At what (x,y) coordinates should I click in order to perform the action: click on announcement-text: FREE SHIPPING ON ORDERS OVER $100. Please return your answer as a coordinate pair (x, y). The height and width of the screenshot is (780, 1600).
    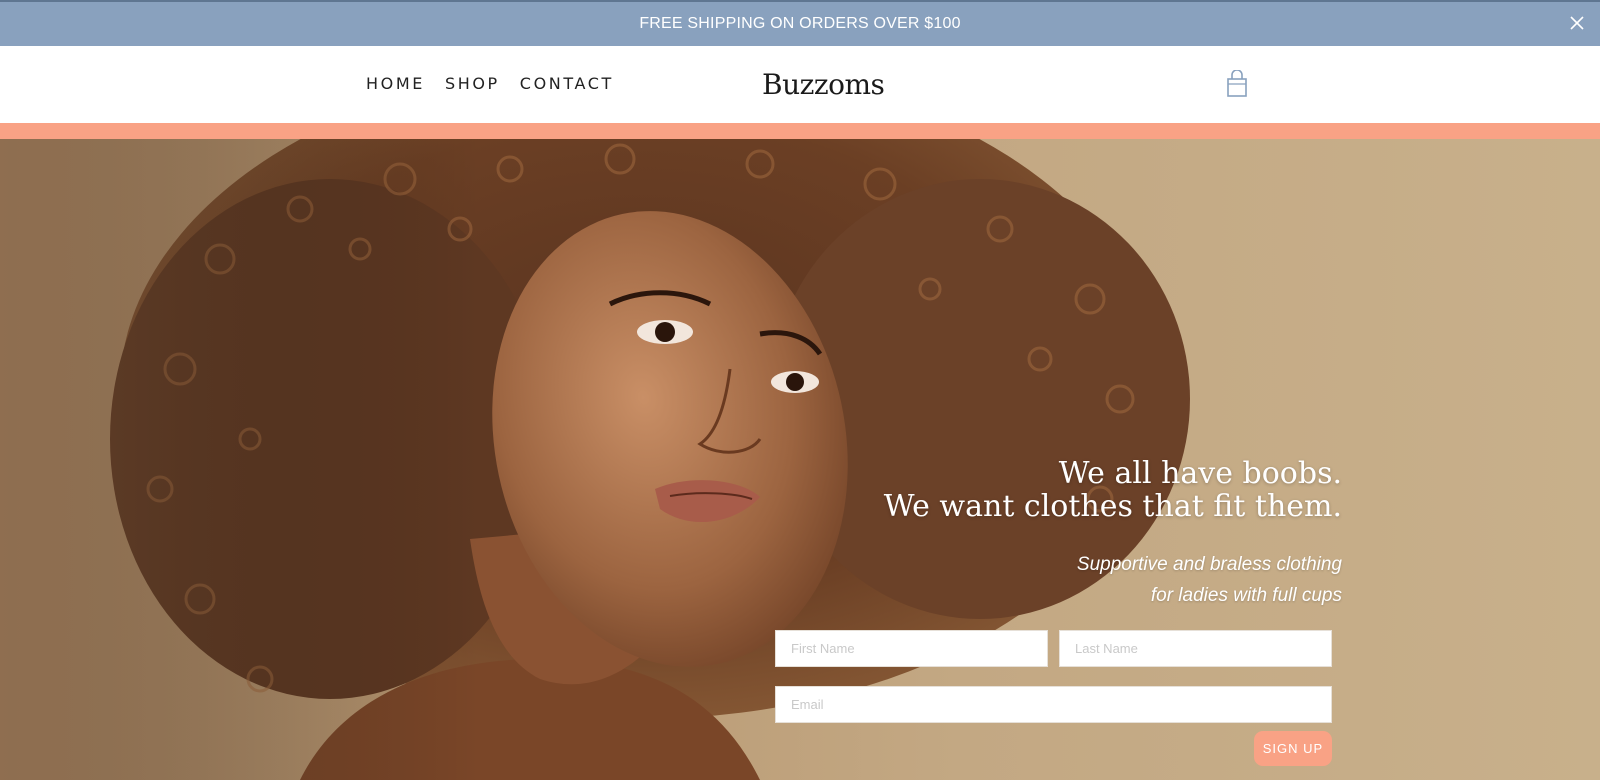
    Looking at the image, I should click on (800, 23).